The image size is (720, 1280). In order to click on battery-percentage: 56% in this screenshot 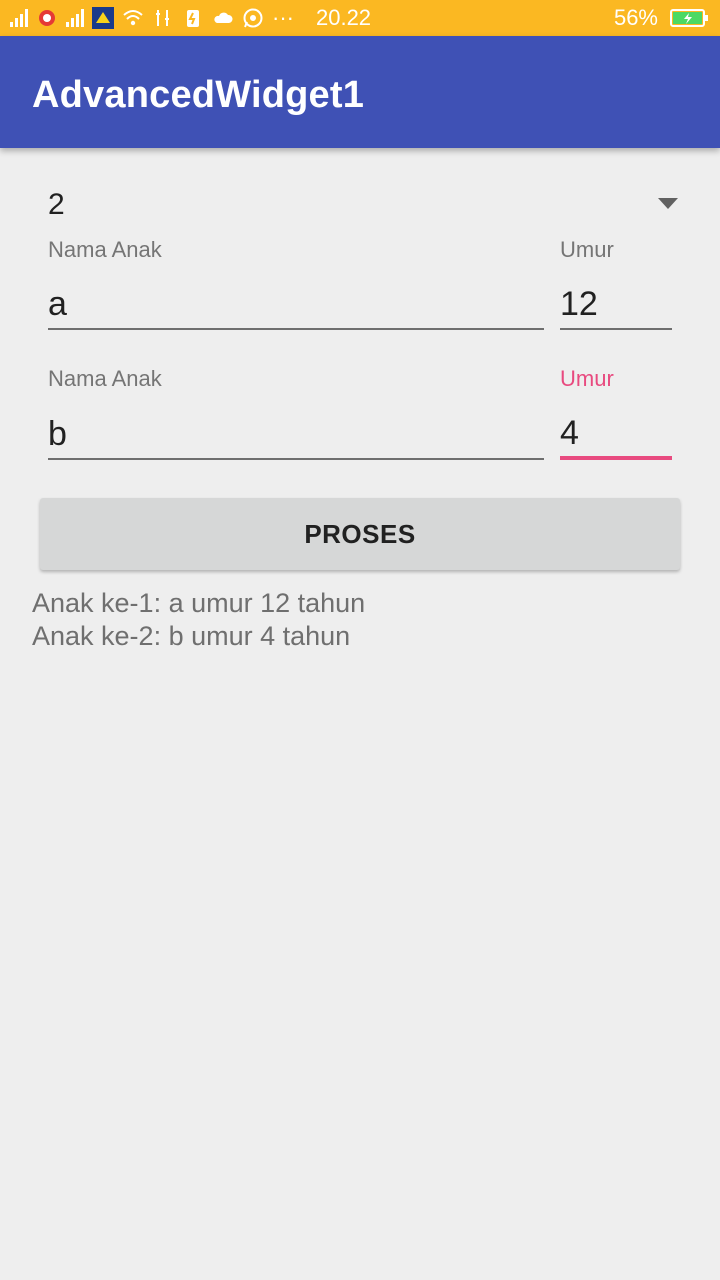, I will do `click(635, 17)`.